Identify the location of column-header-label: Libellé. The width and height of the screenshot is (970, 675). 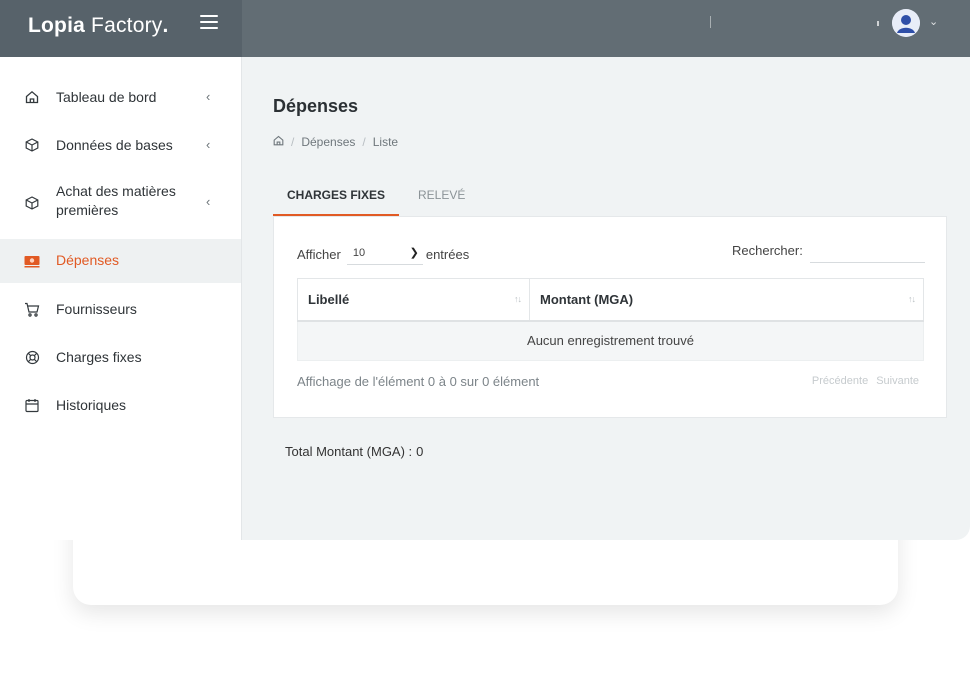
(329, 299).